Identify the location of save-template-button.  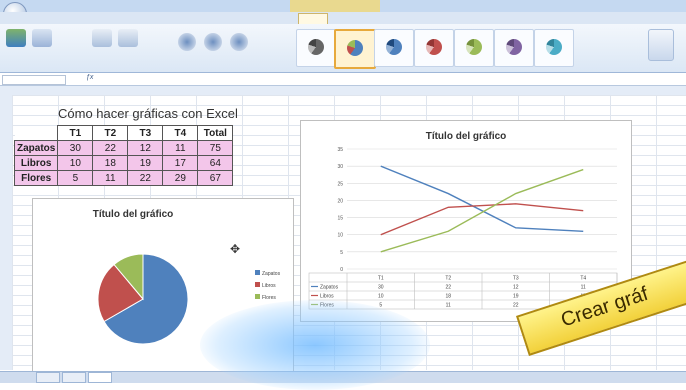
(42, 38).